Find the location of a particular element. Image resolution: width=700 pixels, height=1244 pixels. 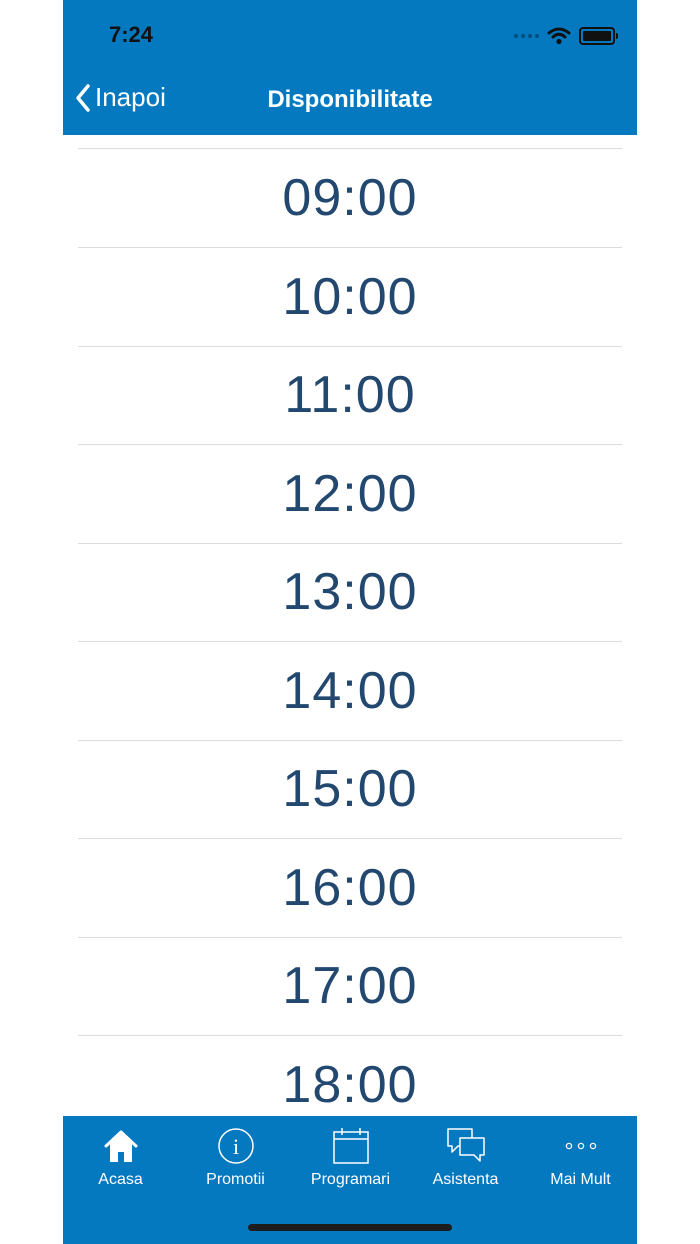

wifi-icon is located at coordinates (559, 36).